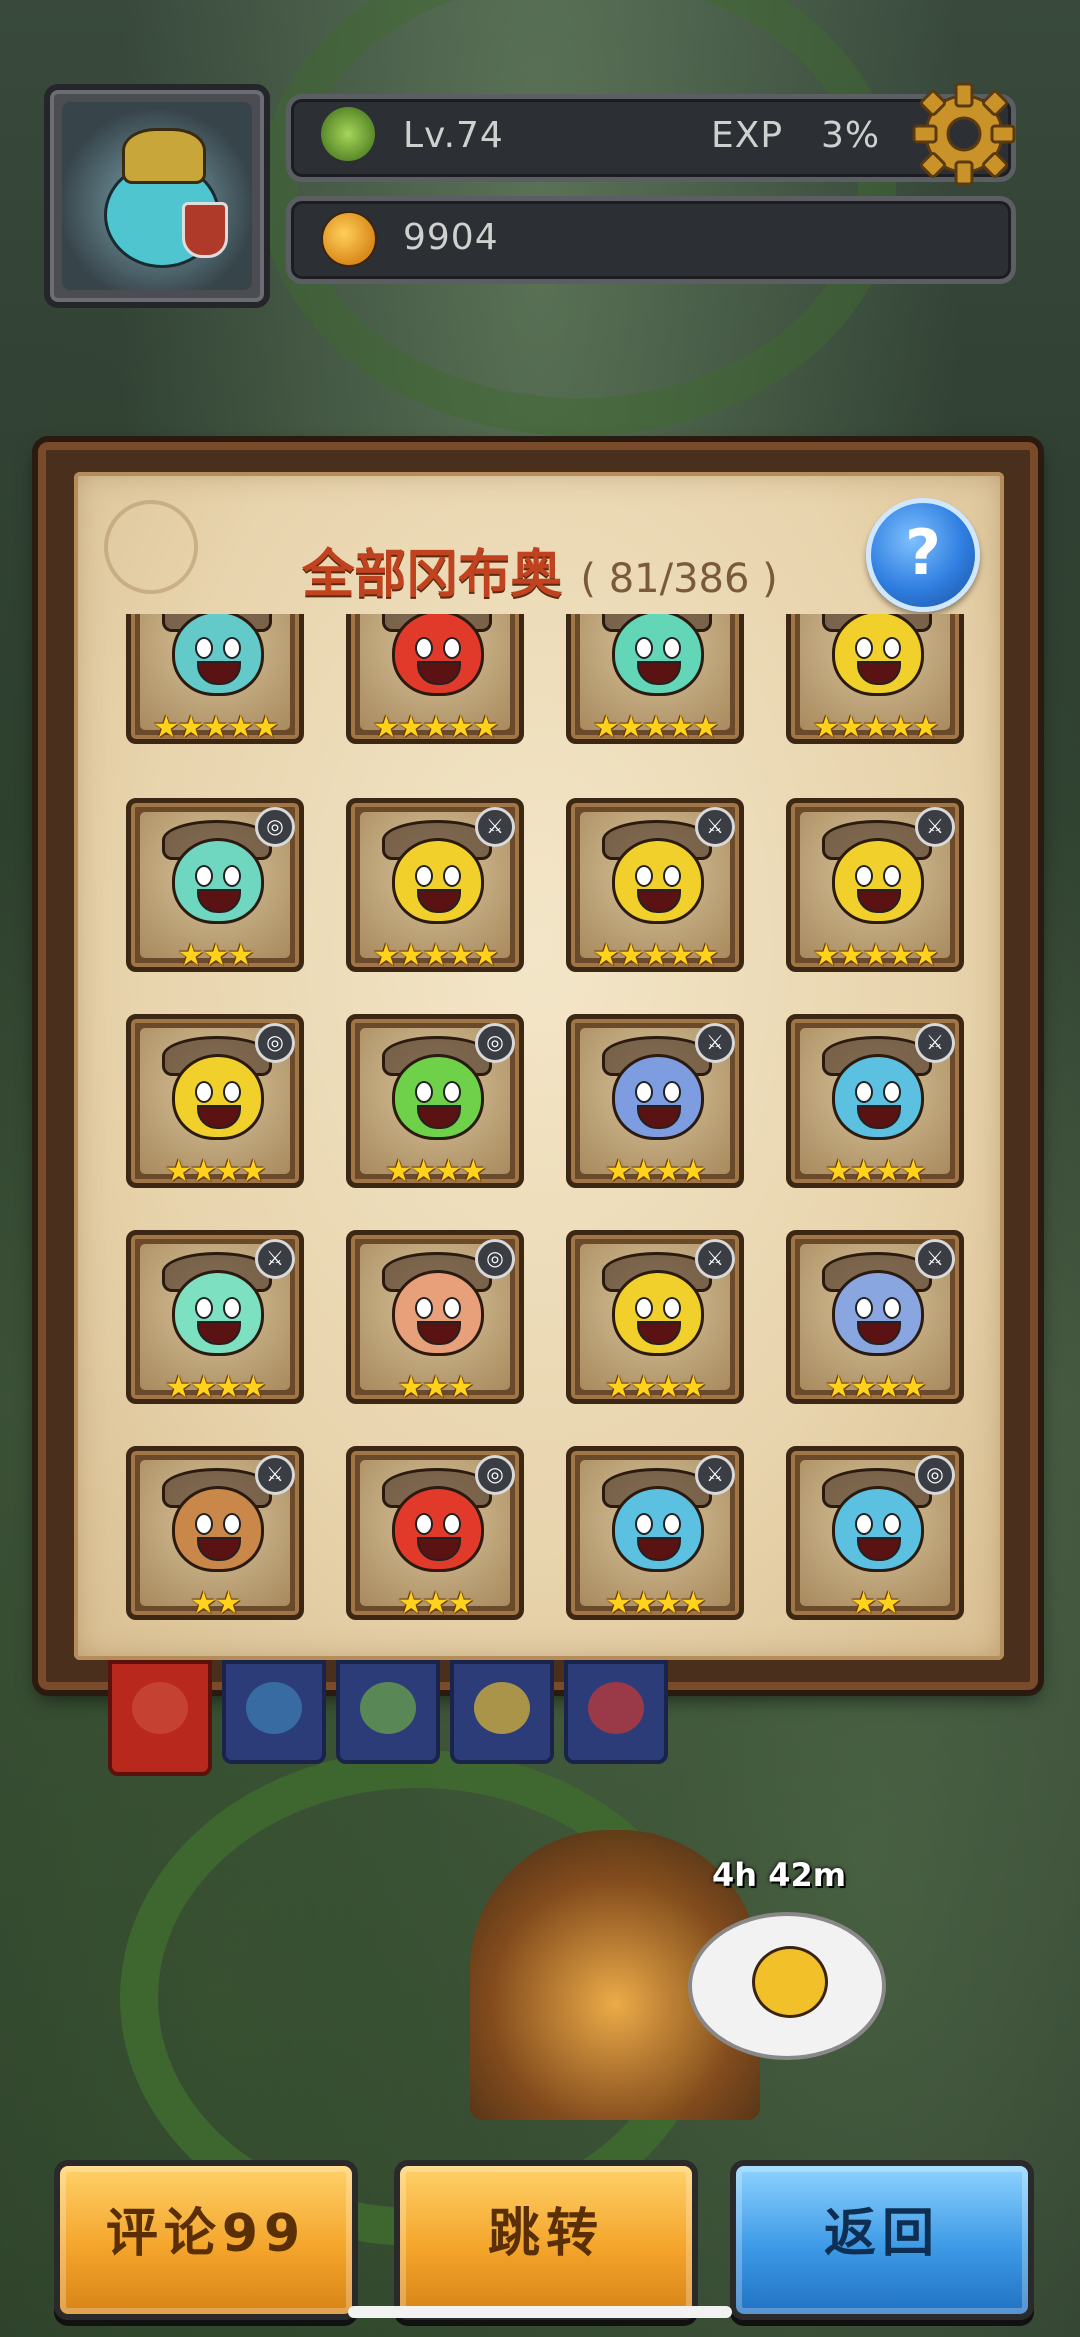 Image resolution: width=1080 pixels, height=2337 pixels. What do you see at coordinates (787, 1986) in the screenshot?
I see `timer-bubble` at bounding box center [787, 1986].